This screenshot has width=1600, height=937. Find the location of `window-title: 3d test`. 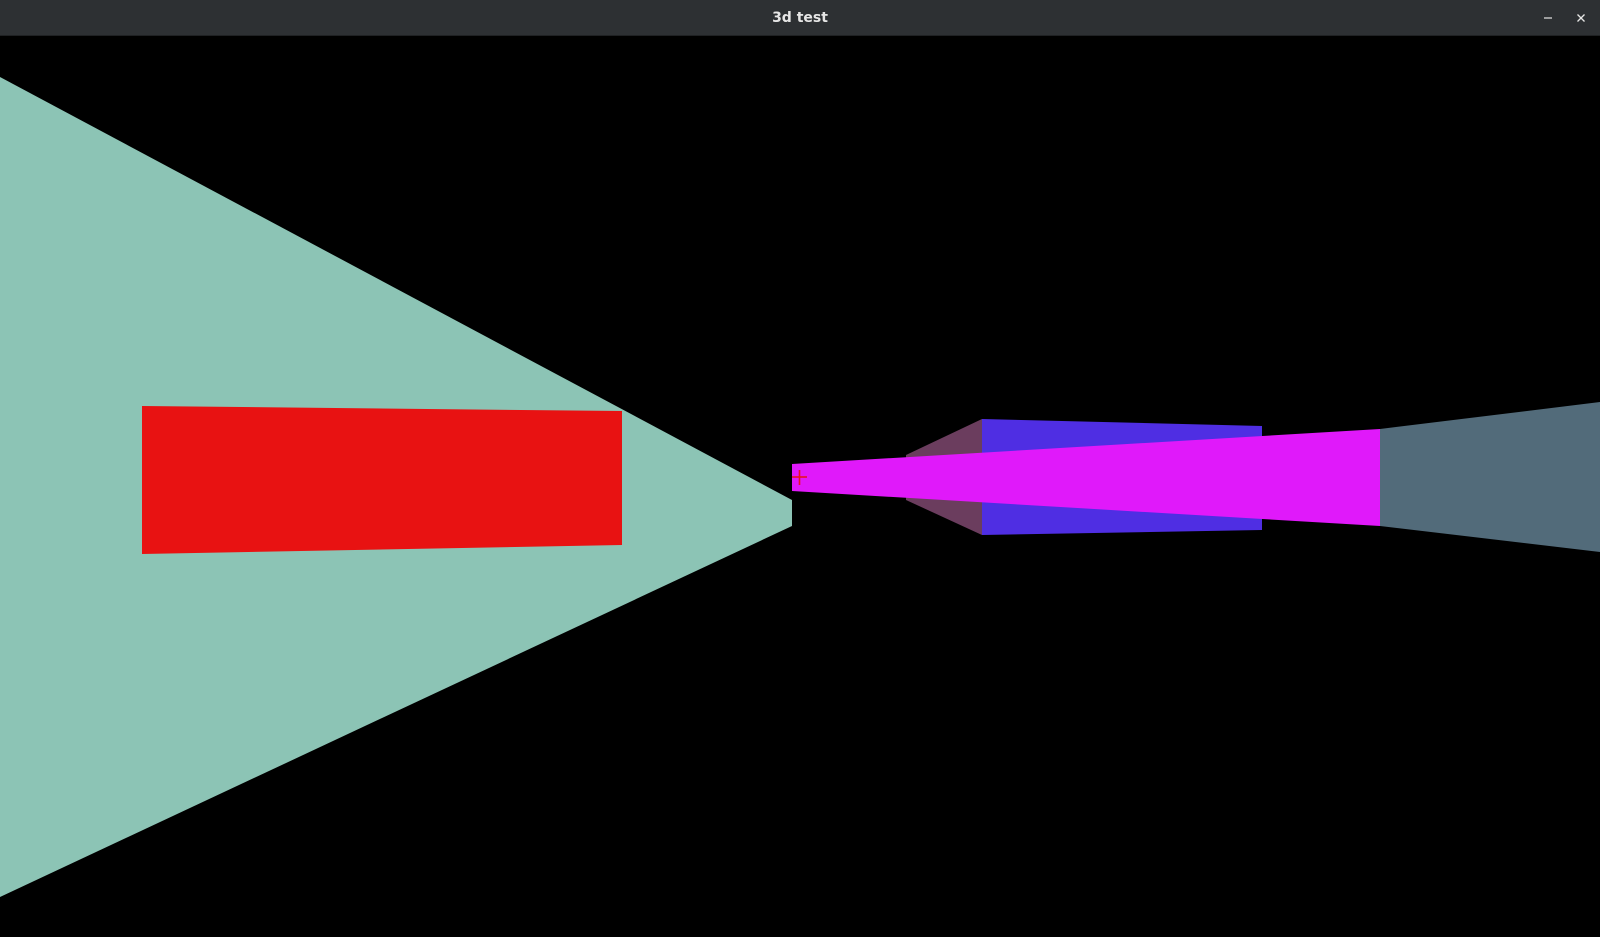

window-title: 3d test is located at coordinates (800, 18).